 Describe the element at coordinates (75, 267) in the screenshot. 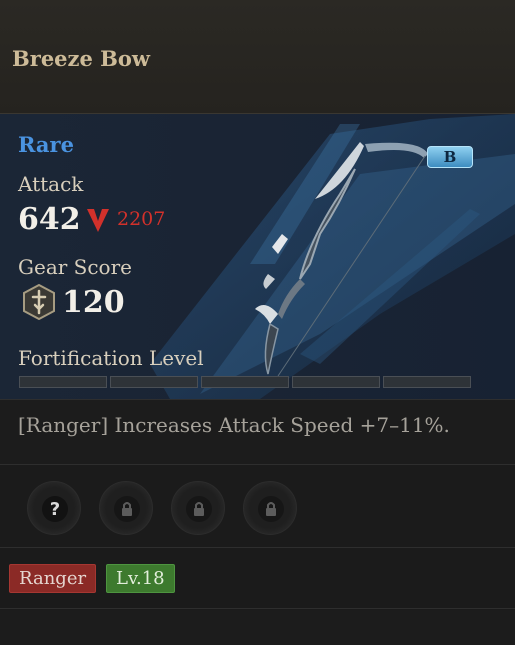

I see `gear-score-label: Gear Score` at that location.